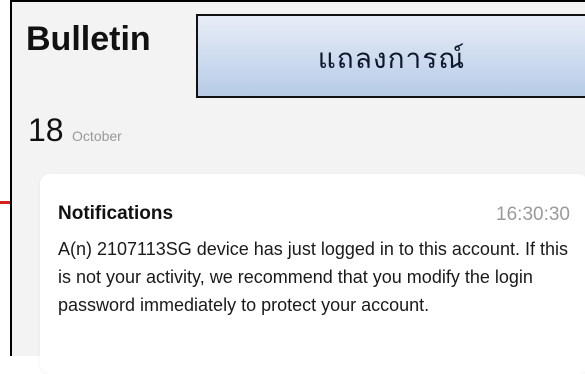 This screenshot has width=585, height=374. What do you see at coordinates (533, 214) in the screenshot?
I see `notification-time: 16:30:30` at bounding box center [533, 214].